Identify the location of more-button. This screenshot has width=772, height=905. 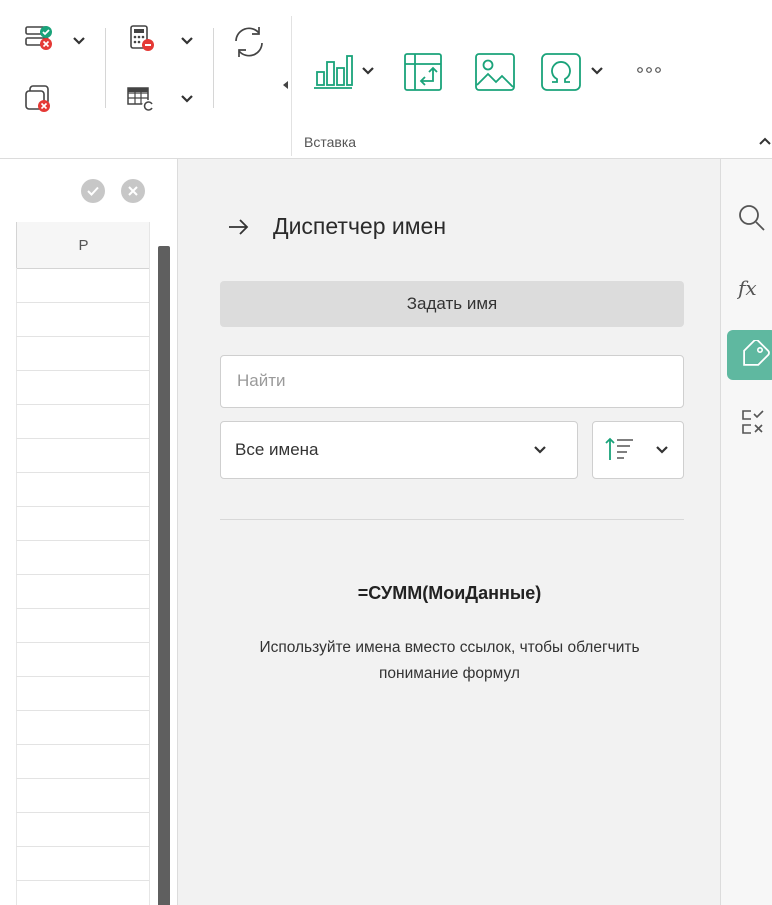
(649, 70).